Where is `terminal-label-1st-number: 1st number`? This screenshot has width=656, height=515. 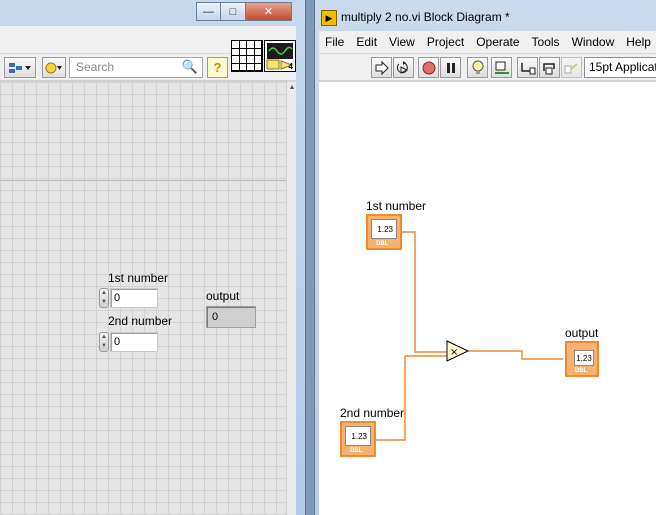
terminal-label-1st-number: 1st number is located at coordinates (396, 206).